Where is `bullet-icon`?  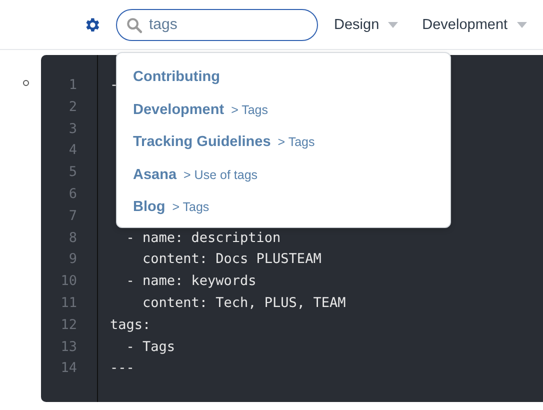 bullet-icon is located at coordinates (26, 83).